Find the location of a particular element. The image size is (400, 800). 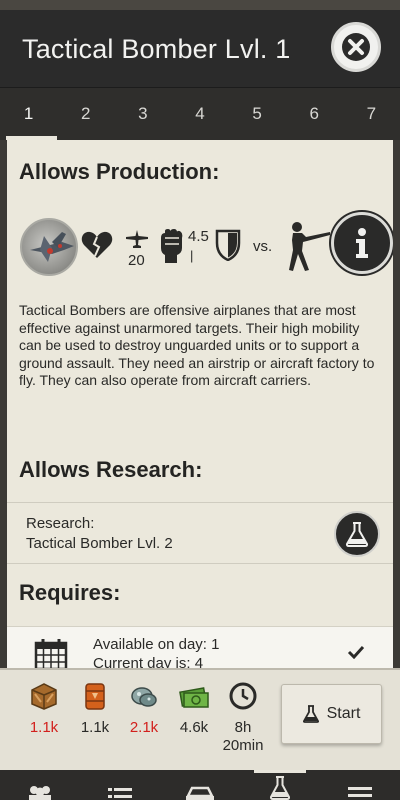

level-tabs: 1 2 3 4 5 6 7 is located at coordinates (200, 114).